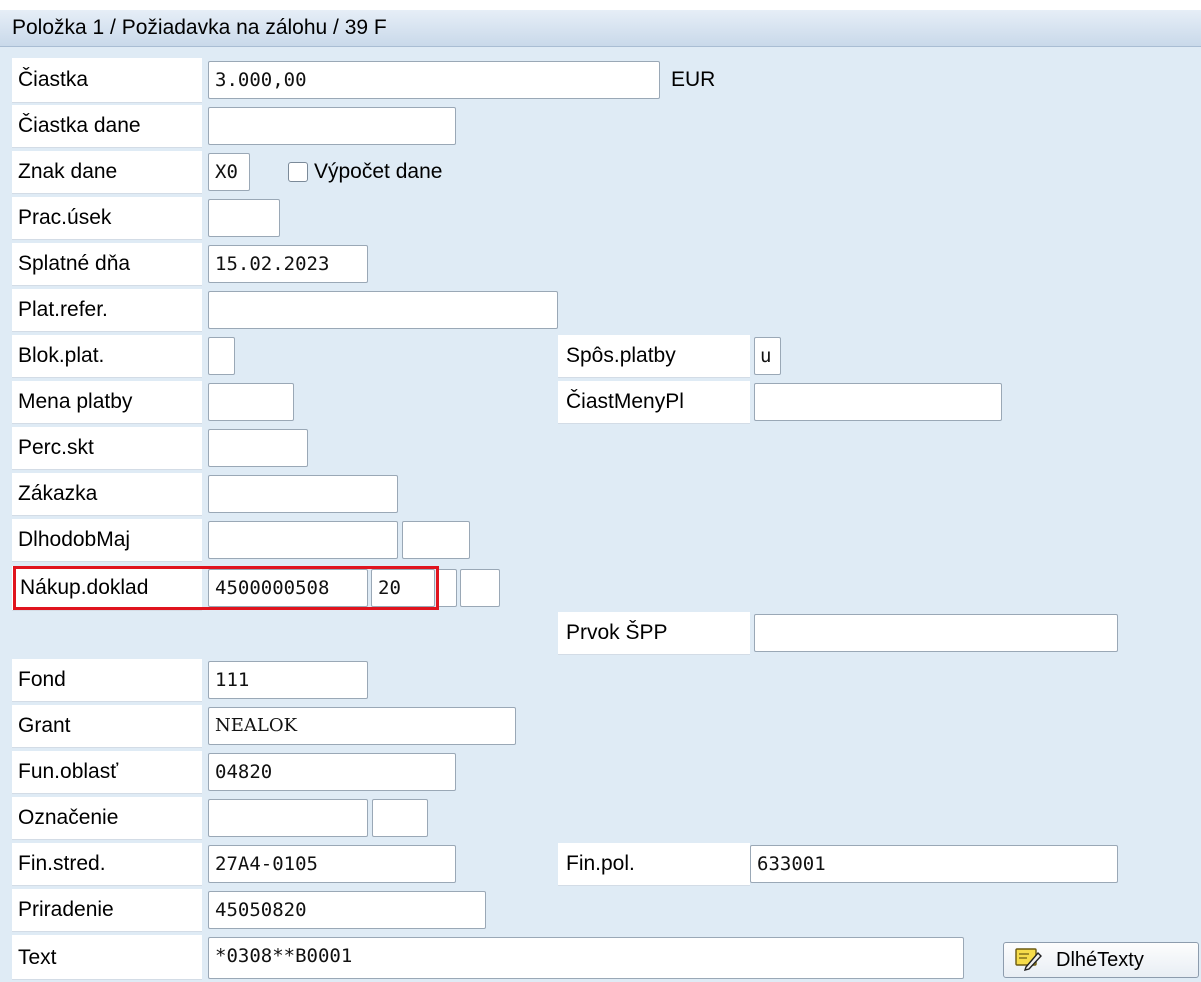 The width and height of the screenshot is (1201, 982). Describe the element at coordinates (63, 309) in the screenshot. I see `label-plat-refer: Plat.refer.` at that location.